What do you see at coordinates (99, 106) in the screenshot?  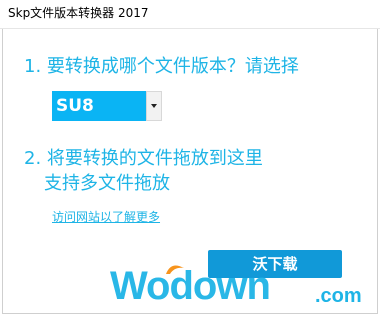 I see `version-dropdown-value: SU8` at bounding box center [99, 106].